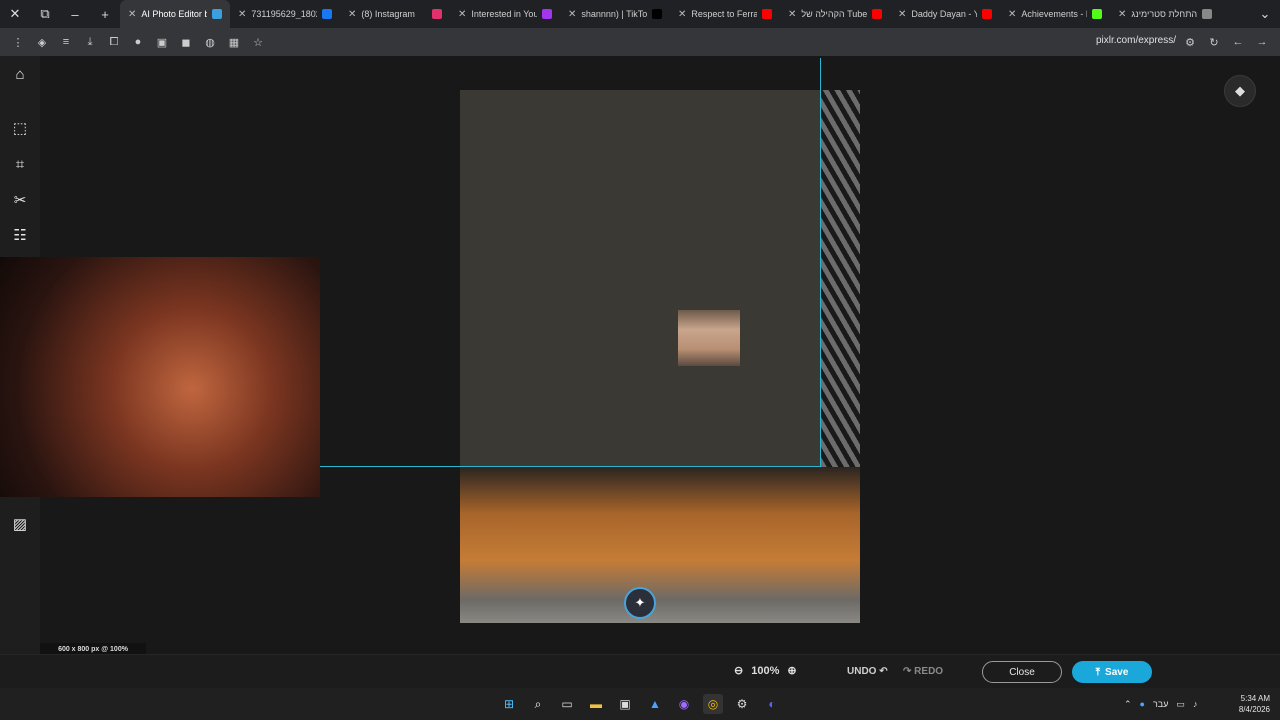 The height and width of the screenshot is (720, 1280). I want to click on browser-tab: ✕ Interested in You, so click(505, 14).